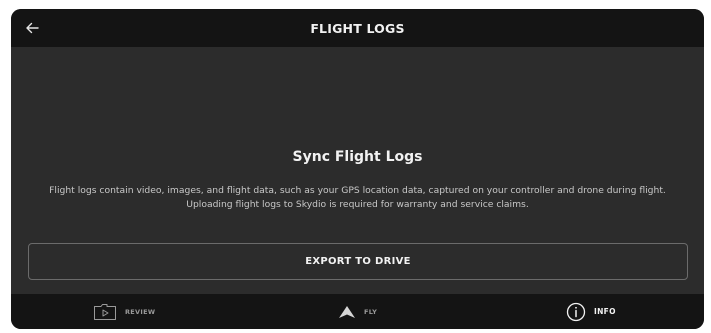 Image resolution: width=711 pixels, height=333 pixels. I want to click on sync-heading: Sync Flight Logs, so click(357, 157).